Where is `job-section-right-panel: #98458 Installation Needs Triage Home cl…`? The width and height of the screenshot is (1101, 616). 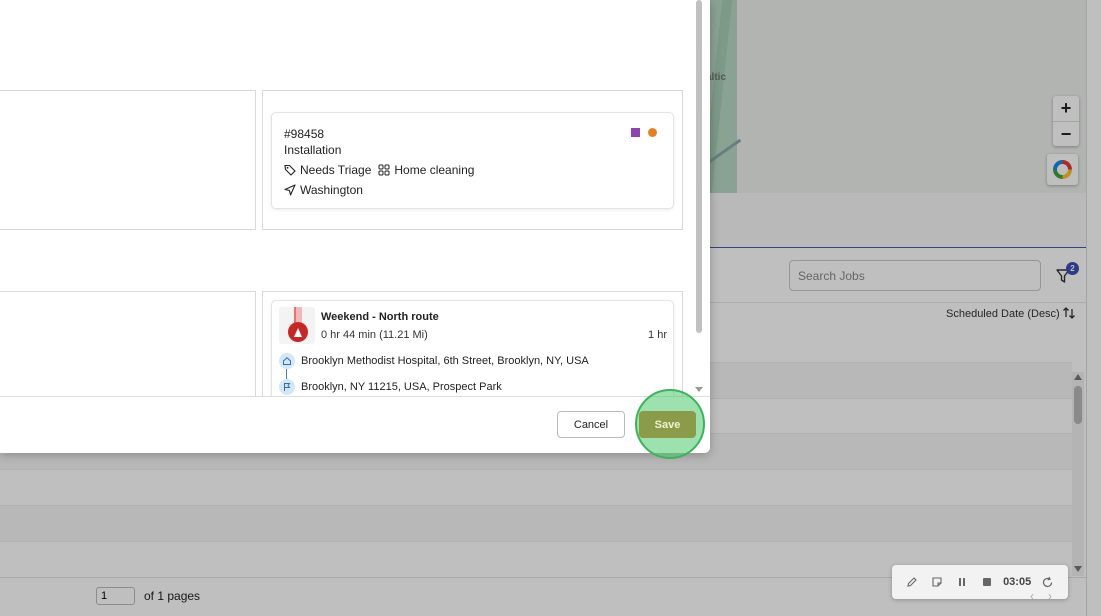
job-section-right-panel: #98458 Installation Needs Triage Home cl… is located at coordinates (472, 160).